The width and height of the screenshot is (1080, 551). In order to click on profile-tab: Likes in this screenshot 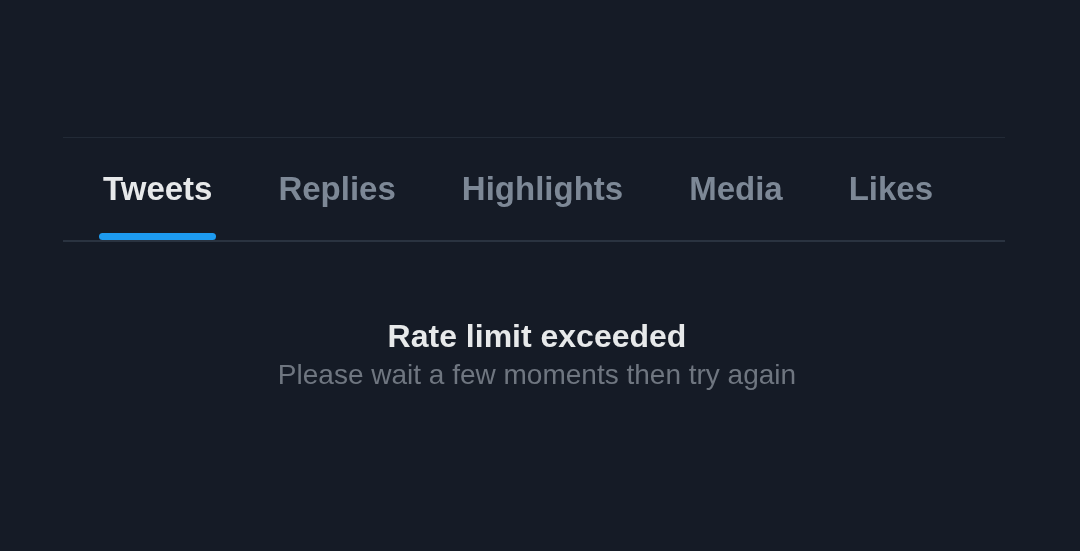, I will do `click(891, 189)`.